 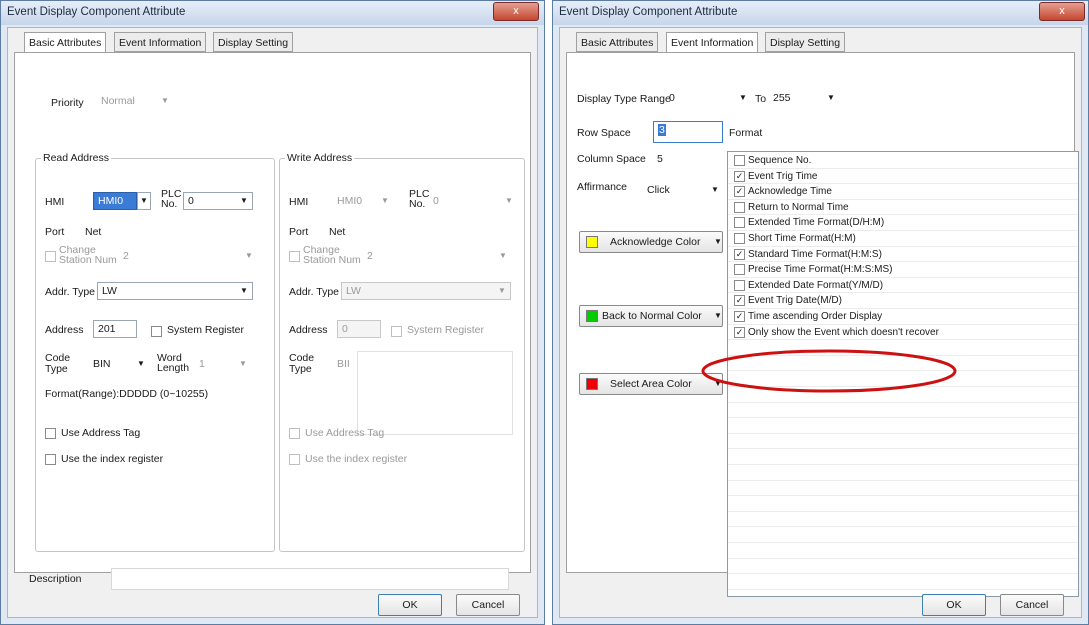 I want to click on left-close-button: x, so click(x=516, y=11).